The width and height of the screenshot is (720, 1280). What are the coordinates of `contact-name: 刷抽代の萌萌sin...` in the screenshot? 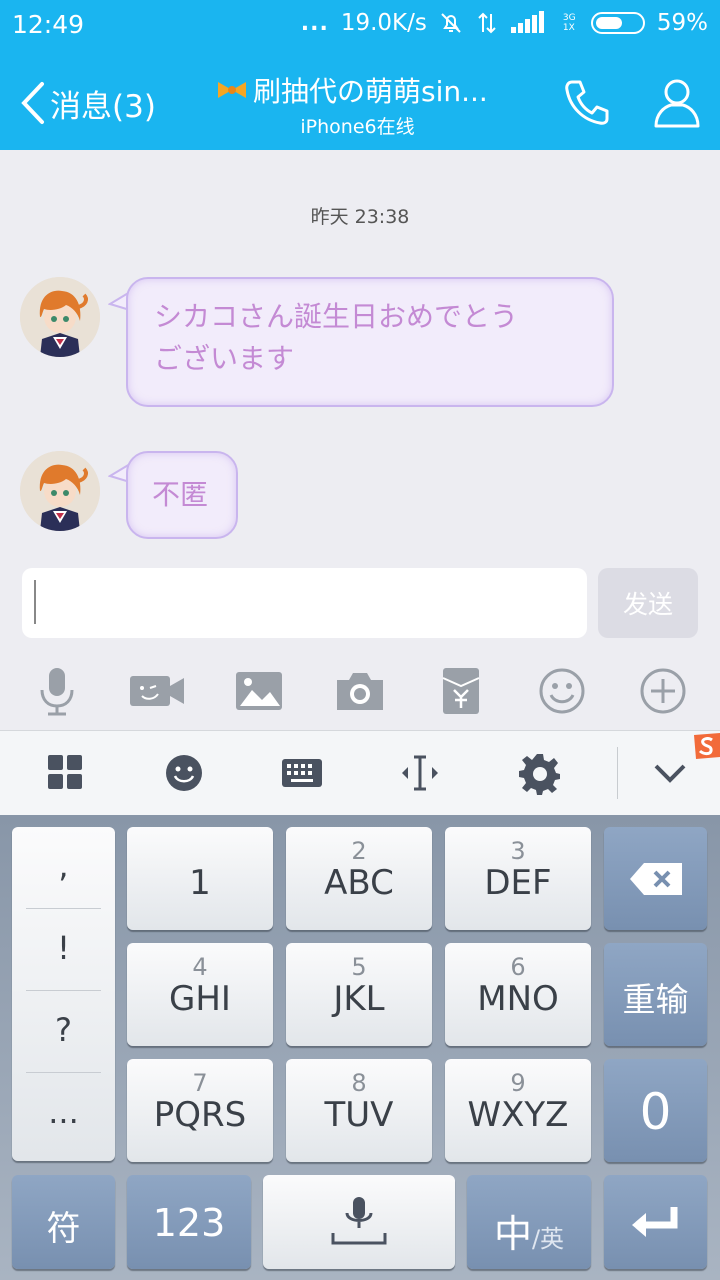 It's located at (370, 91).